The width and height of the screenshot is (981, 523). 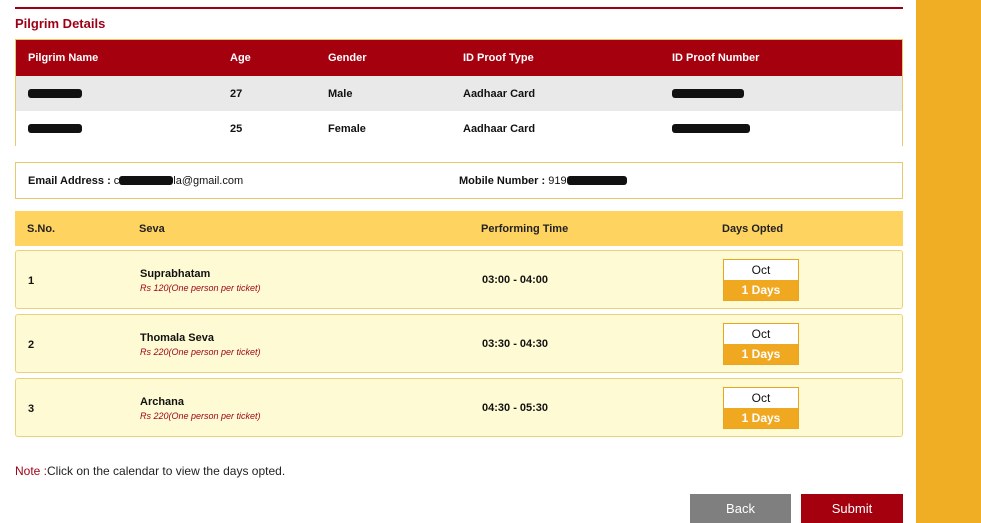 I want to click on header-id-proof-type: ID Proof Type, so click(x=498, y=58).